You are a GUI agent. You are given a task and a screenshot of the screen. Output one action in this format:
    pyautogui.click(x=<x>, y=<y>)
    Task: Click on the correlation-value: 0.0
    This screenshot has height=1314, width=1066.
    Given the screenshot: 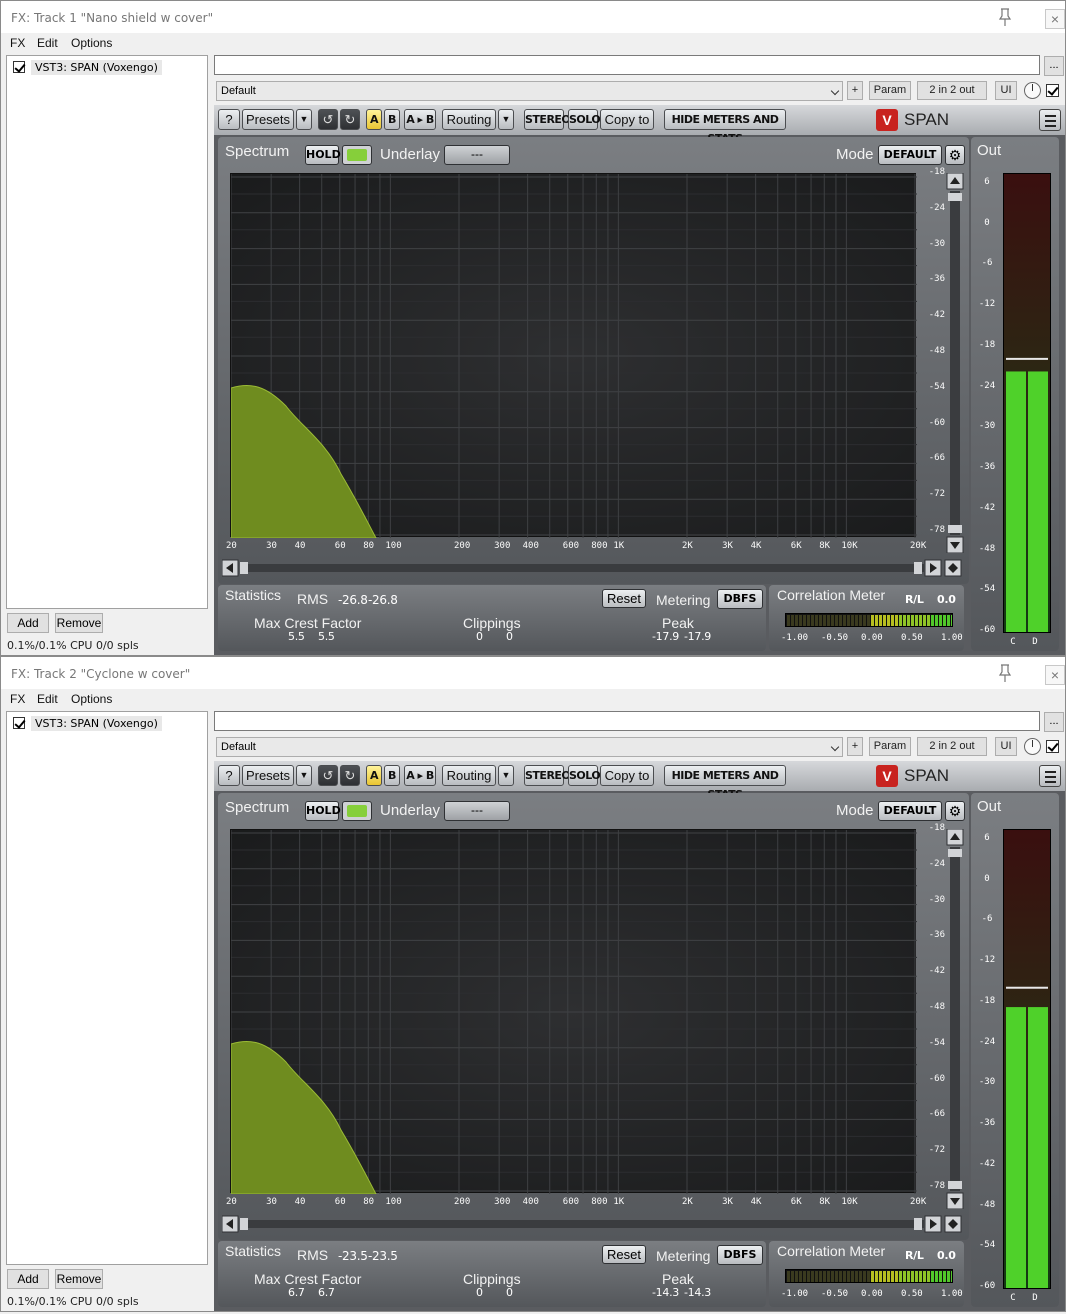 What is the action you would take?
    pyautogui.click(x=946, y=599)
    